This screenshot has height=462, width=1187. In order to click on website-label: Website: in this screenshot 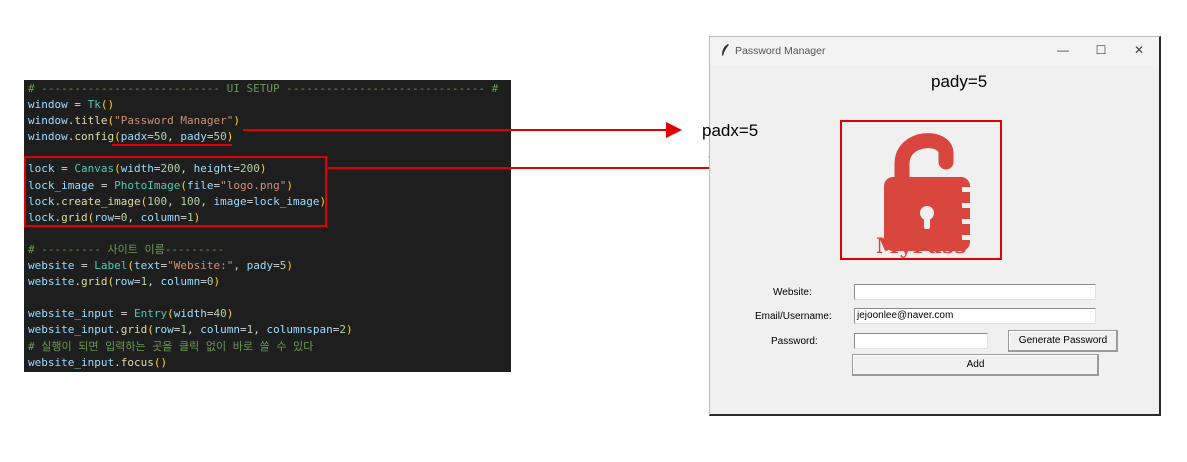, I will do `click(792, 292)`.